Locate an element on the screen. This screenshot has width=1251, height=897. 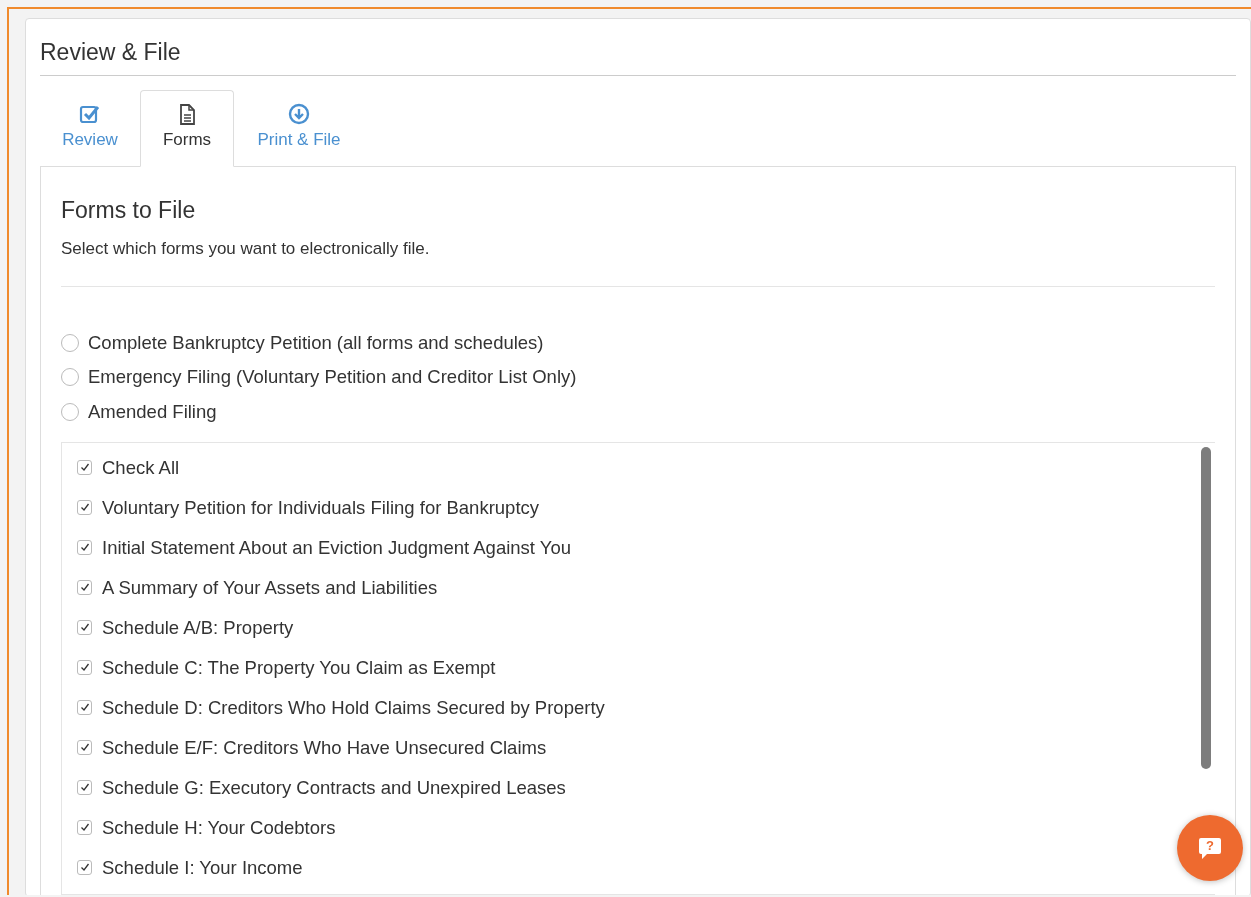
checkbox-icon is located at coordinates (90, 114).